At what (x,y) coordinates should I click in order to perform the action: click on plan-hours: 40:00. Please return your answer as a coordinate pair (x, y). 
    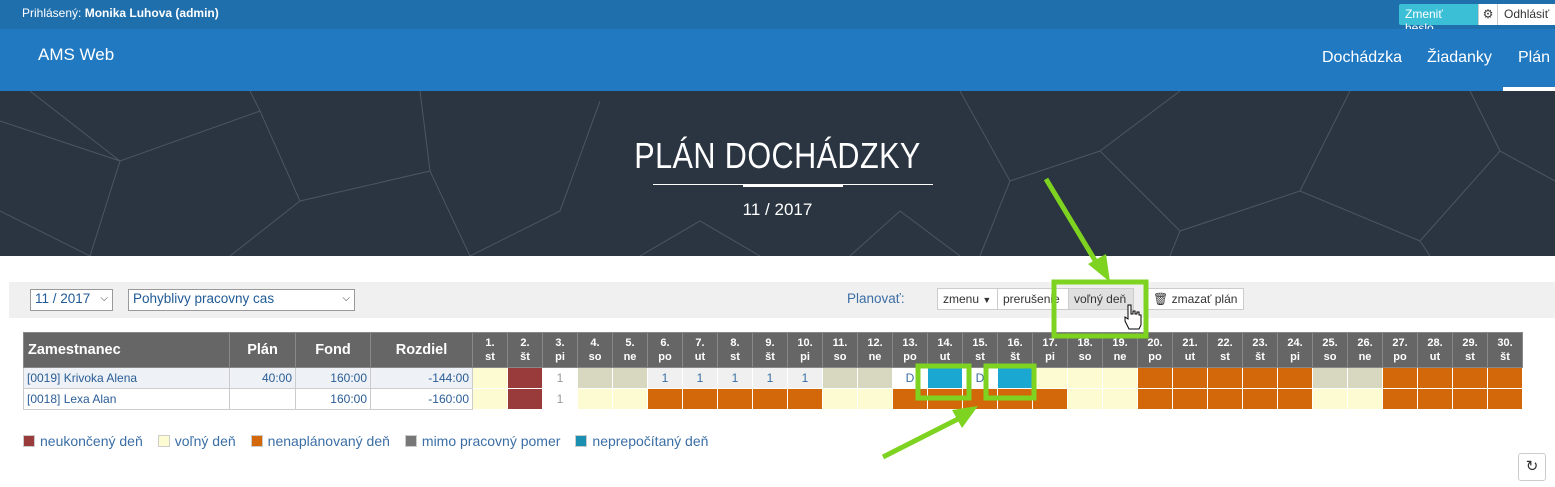
    Looking at the image, I should click on (262, 378).